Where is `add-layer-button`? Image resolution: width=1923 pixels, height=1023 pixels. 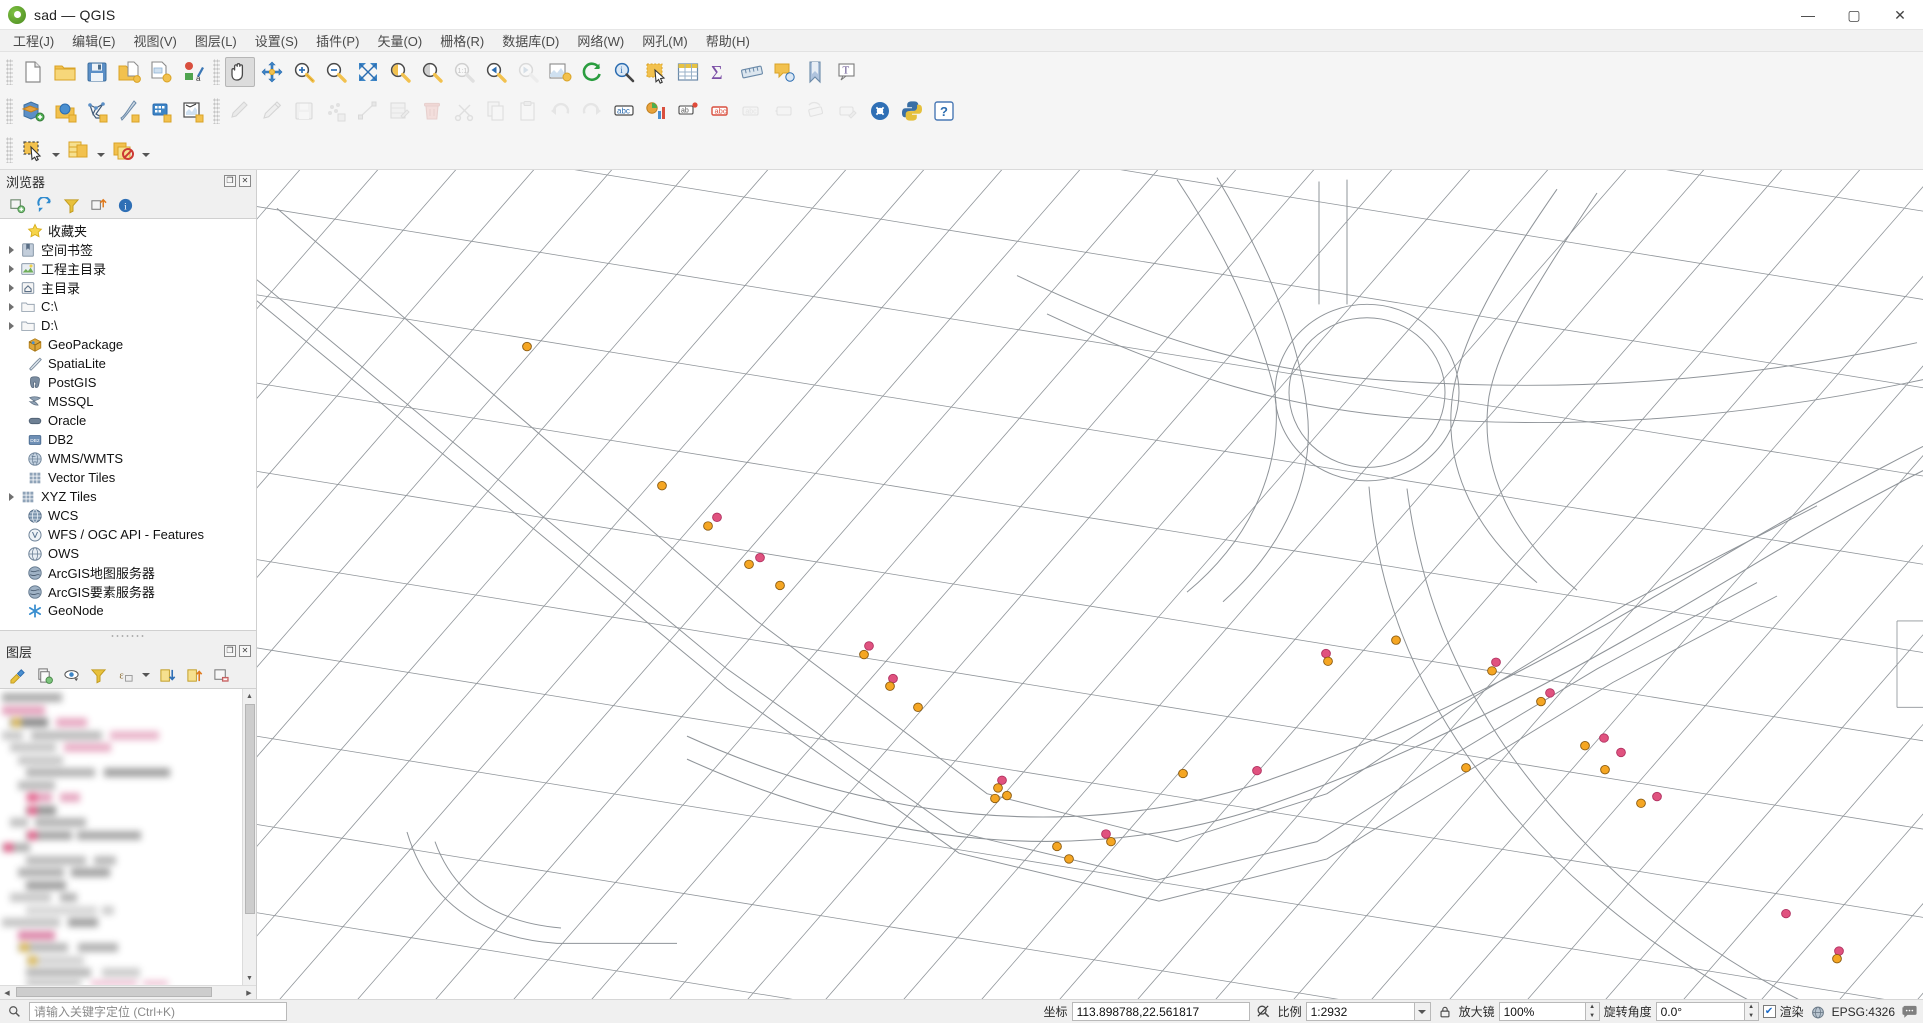 add-layer-button is located at coordinates (17, 205).